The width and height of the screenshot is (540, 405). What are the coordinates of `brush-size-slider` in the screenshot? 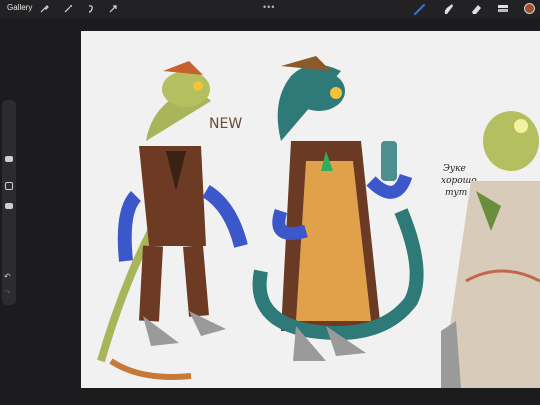 It's located at (9, 159).